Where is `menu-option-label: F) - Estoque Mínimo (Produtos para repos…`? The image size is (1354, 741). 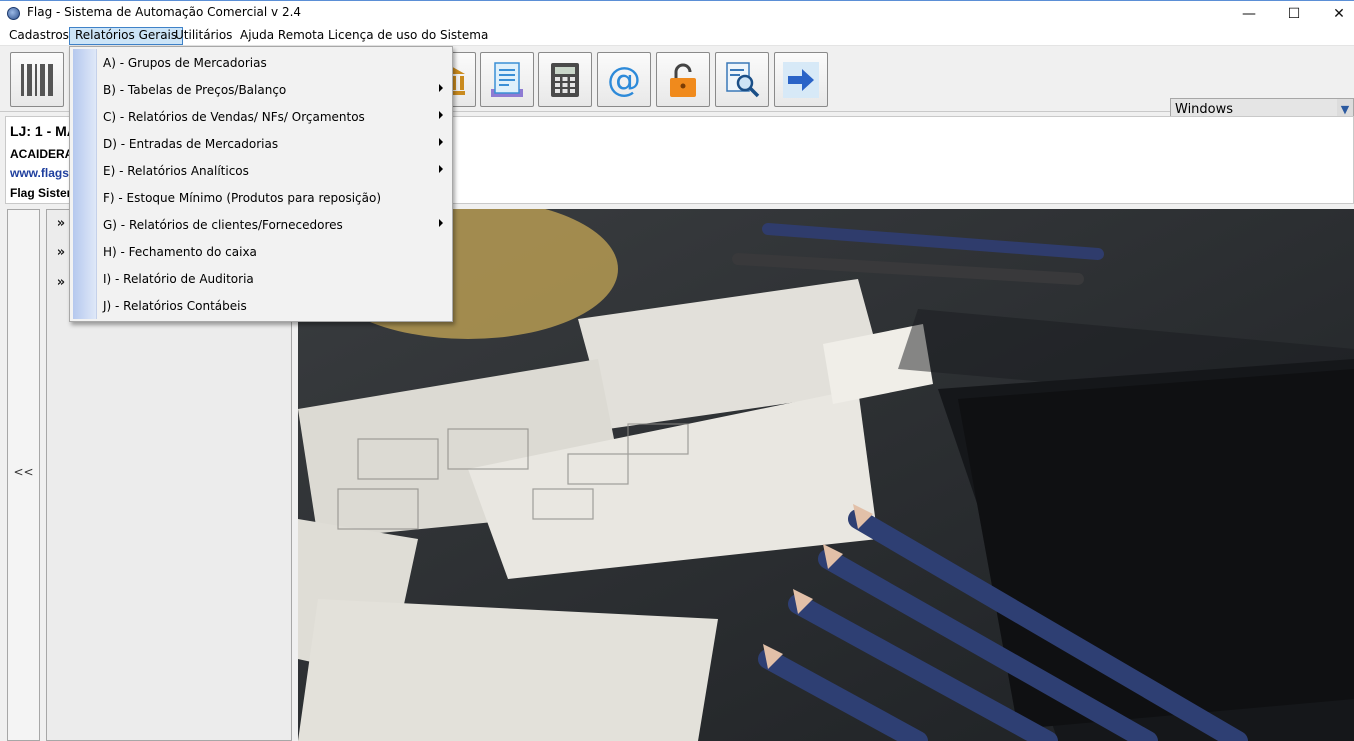 menu-option-label: F) - Estoque Mínimo (Produtos para repos… is located at coordinates (242, 197).